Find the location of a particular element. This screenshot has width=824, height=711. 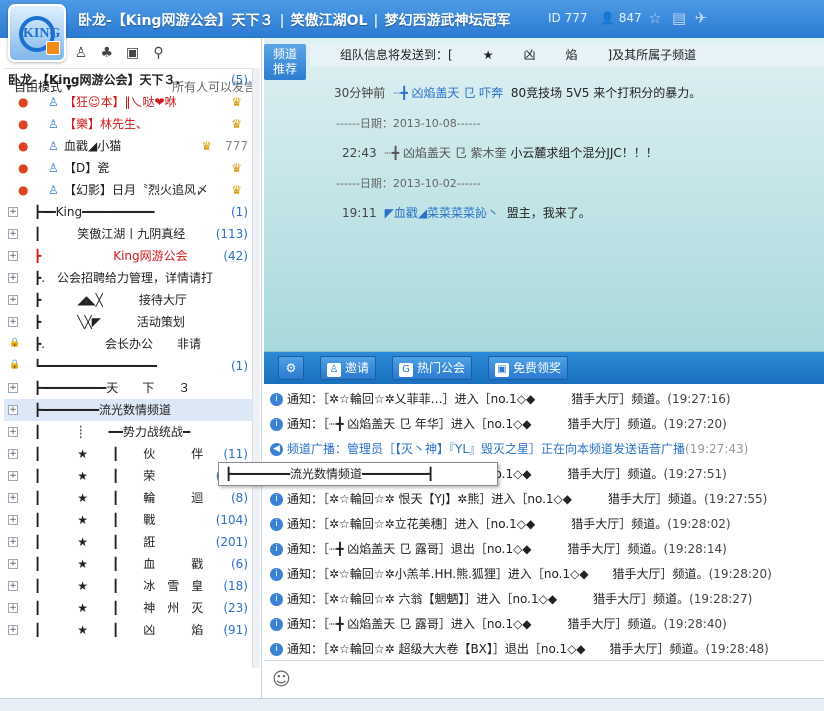

channel-recommend-tab: 频道 推荐 is located at coordinates (285, 62).